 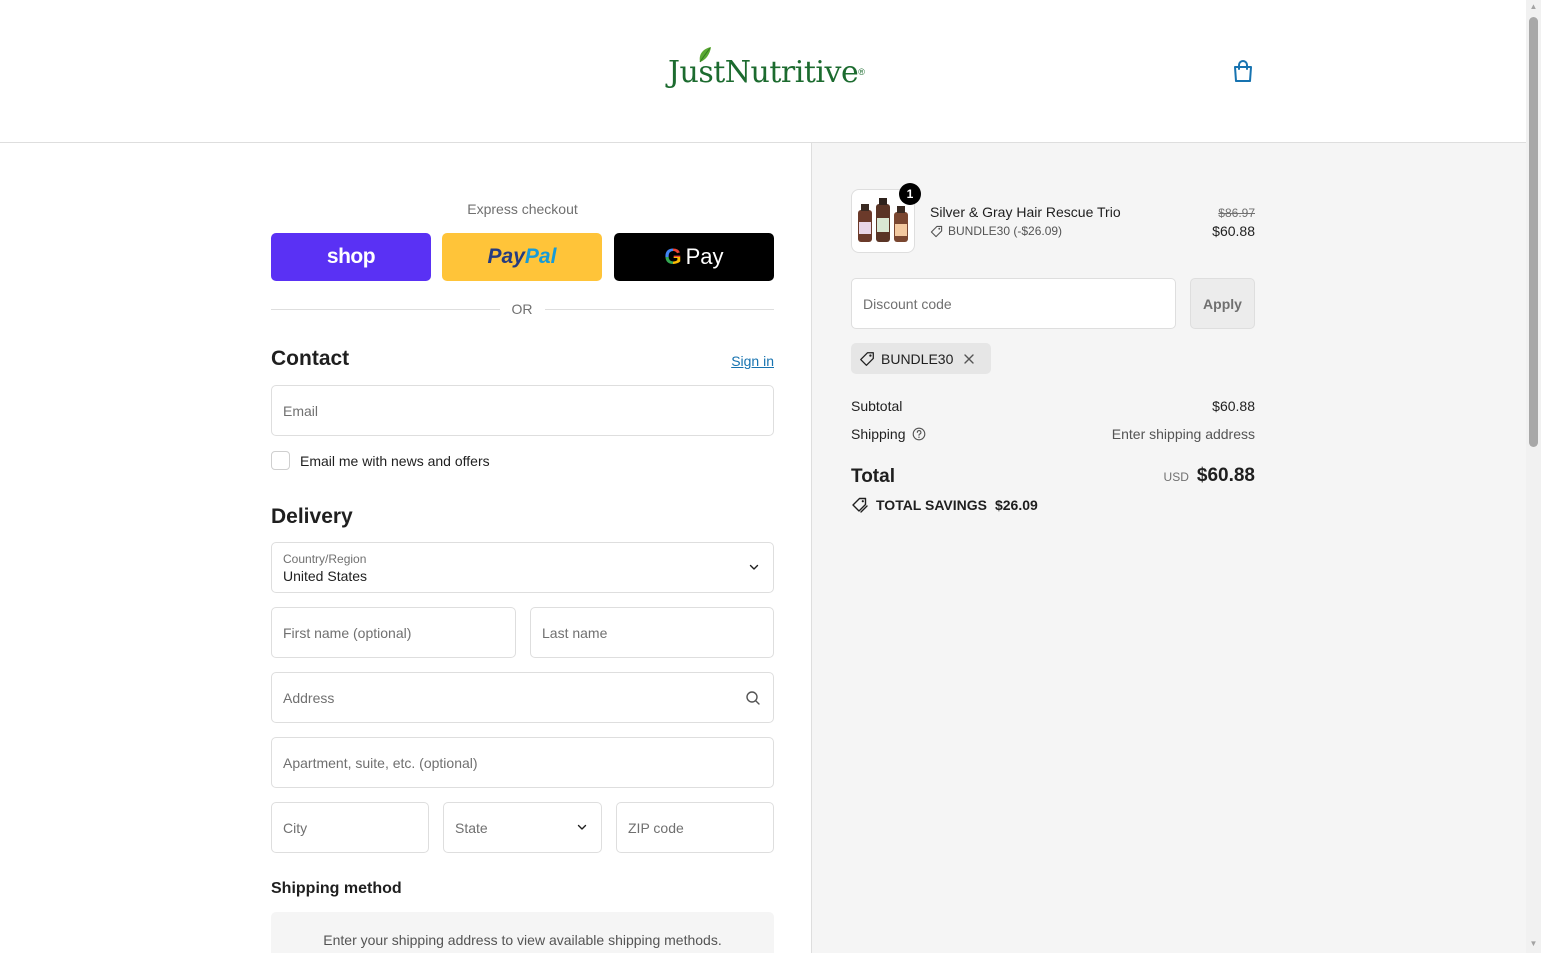 What do you see at coordinates (917, 358) in the screenshot?
I see `applied-discount-code: BUNDLE30` at bounding box center [917, 358].